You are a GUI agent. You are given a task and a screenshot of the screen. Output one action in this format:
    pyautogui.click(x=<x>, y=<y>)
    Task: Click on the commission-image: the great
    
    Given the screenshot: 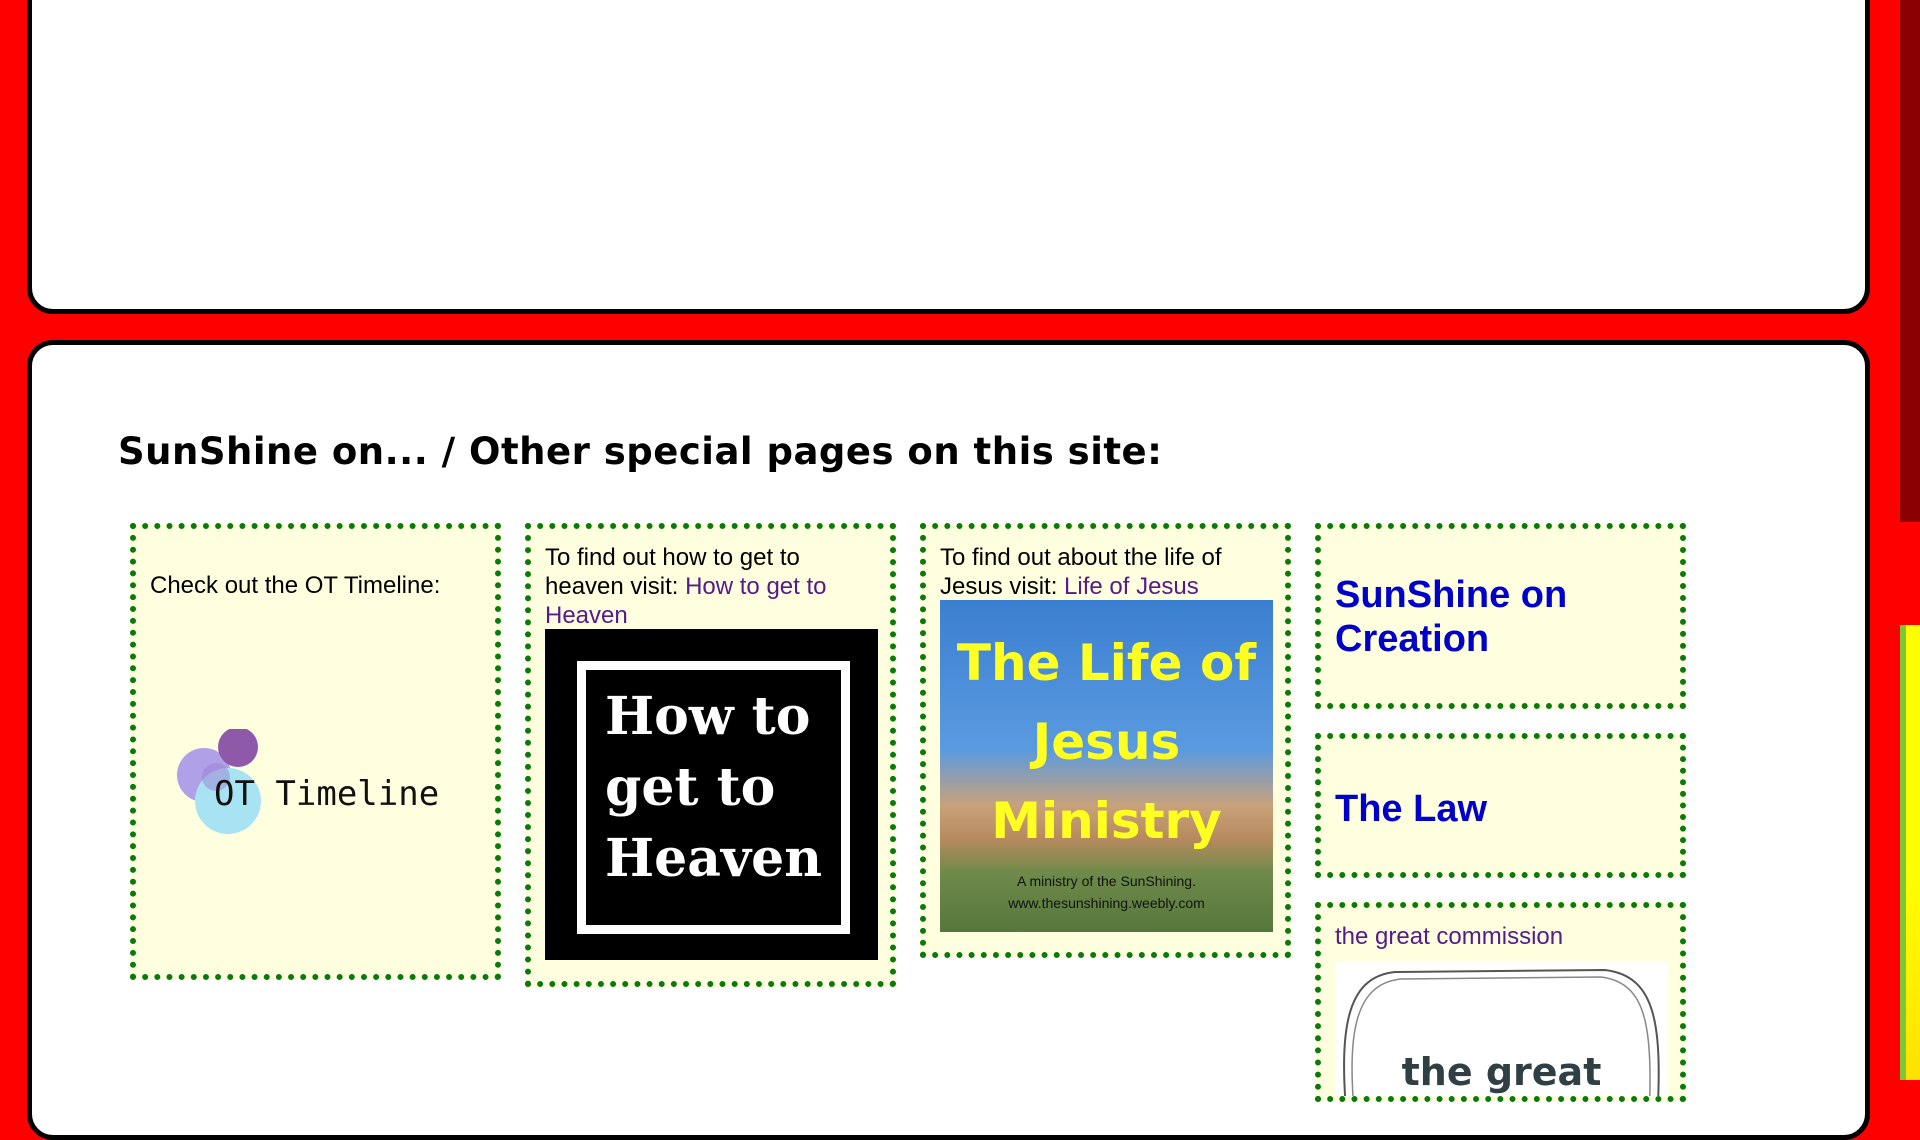 What is the action you would take?
    pyautogui.click(x=1501, y=1029)
    